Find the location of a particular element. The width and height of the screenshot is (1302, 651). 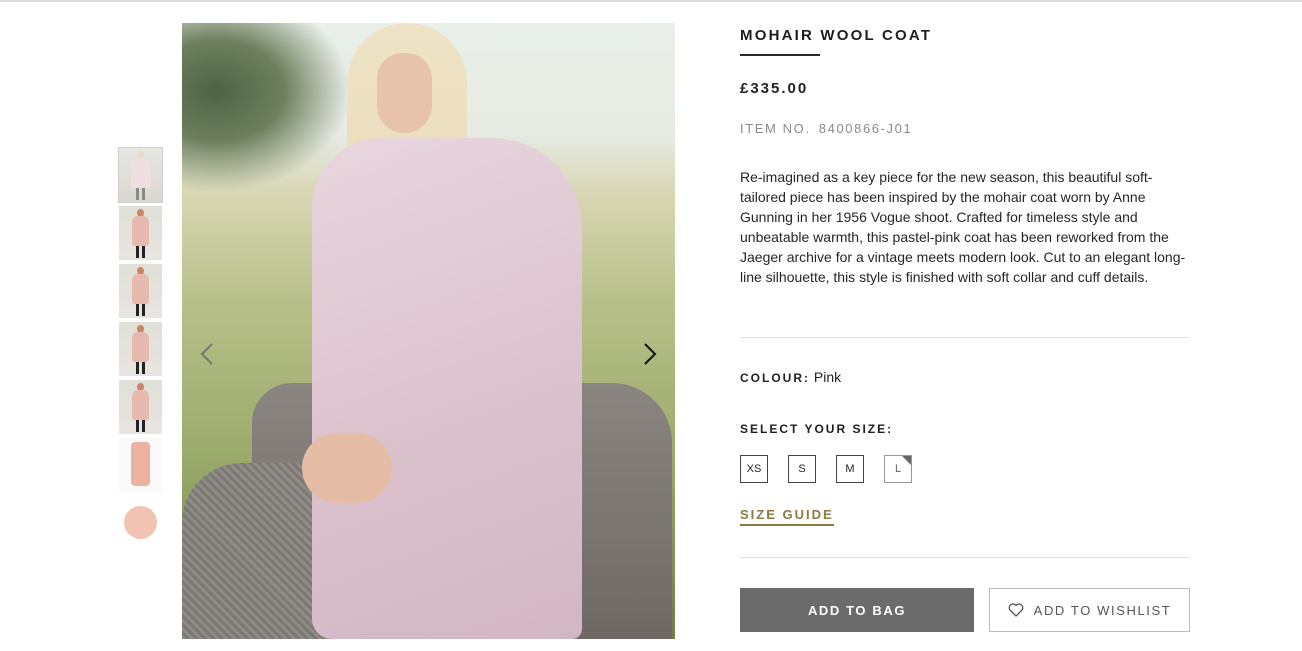

size-option-s: S is located at coordinates (802, 469).